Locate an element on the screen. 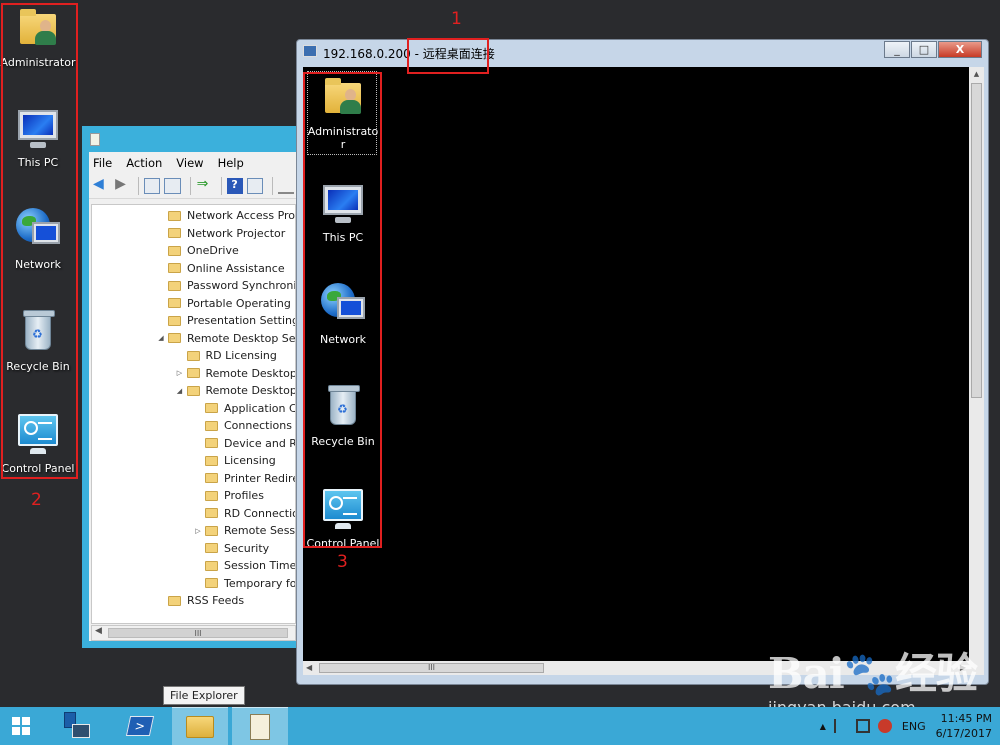  menu-action: Action is located at coordinates (144, 163).